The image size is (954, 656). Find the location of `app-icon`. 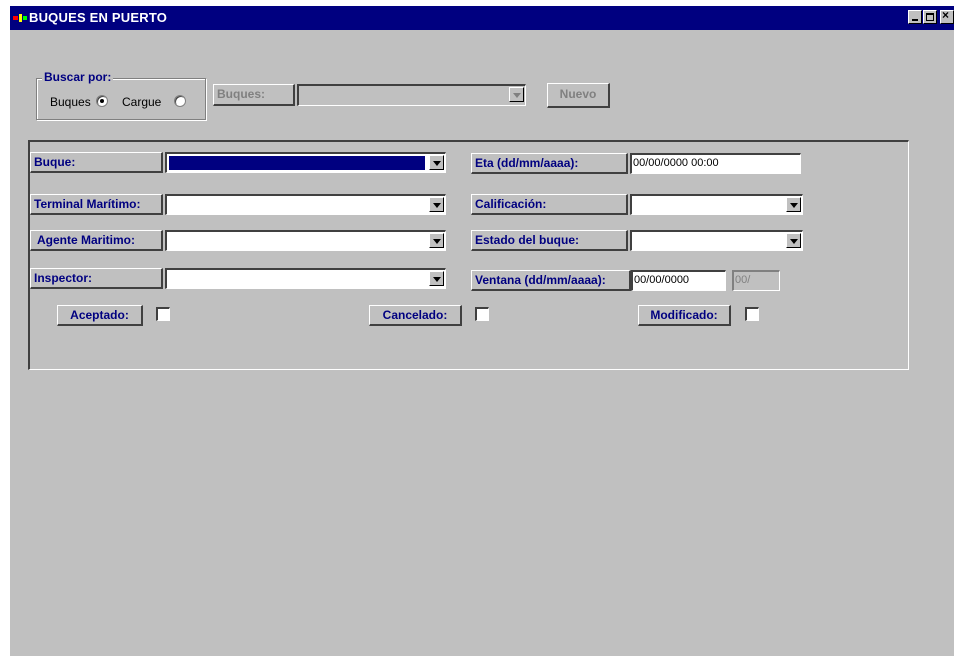

app-icon is located at coordinates (20, 18).